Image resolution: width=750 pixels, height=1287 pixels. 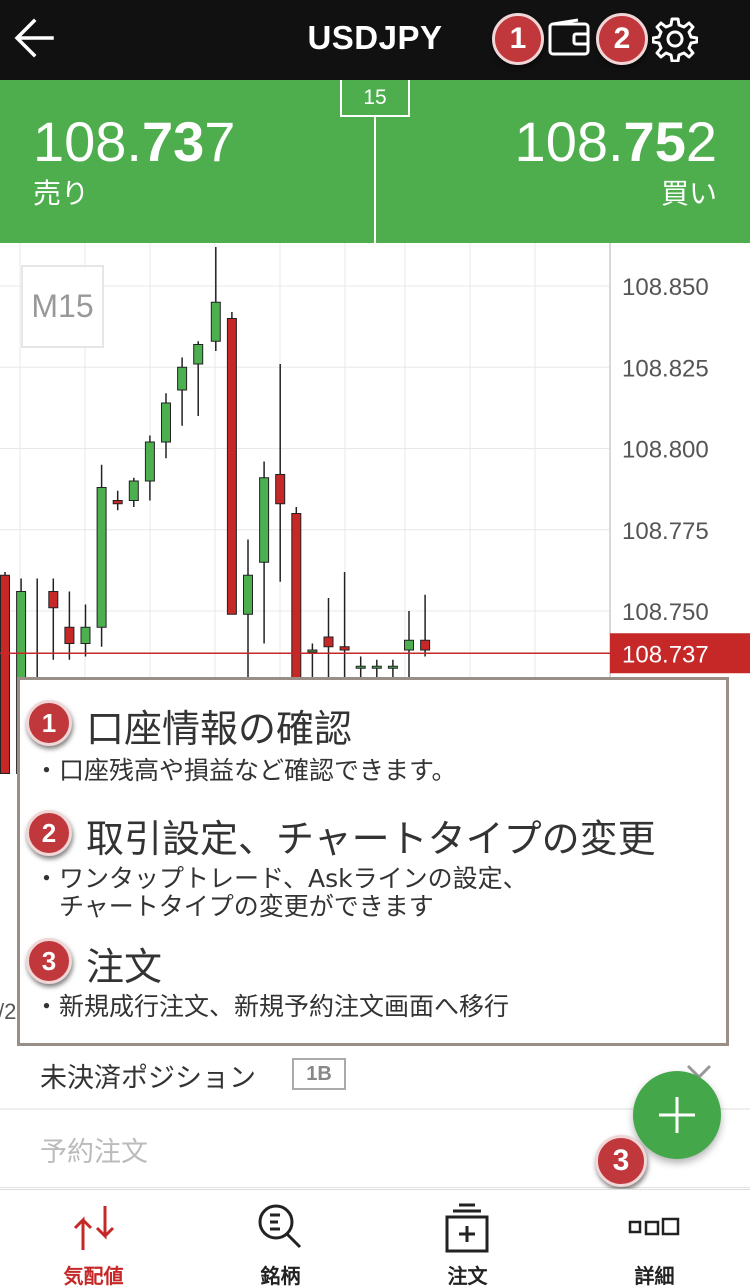 I want to click on nav-label-details: 詳細, so click(x=654, y=1275).